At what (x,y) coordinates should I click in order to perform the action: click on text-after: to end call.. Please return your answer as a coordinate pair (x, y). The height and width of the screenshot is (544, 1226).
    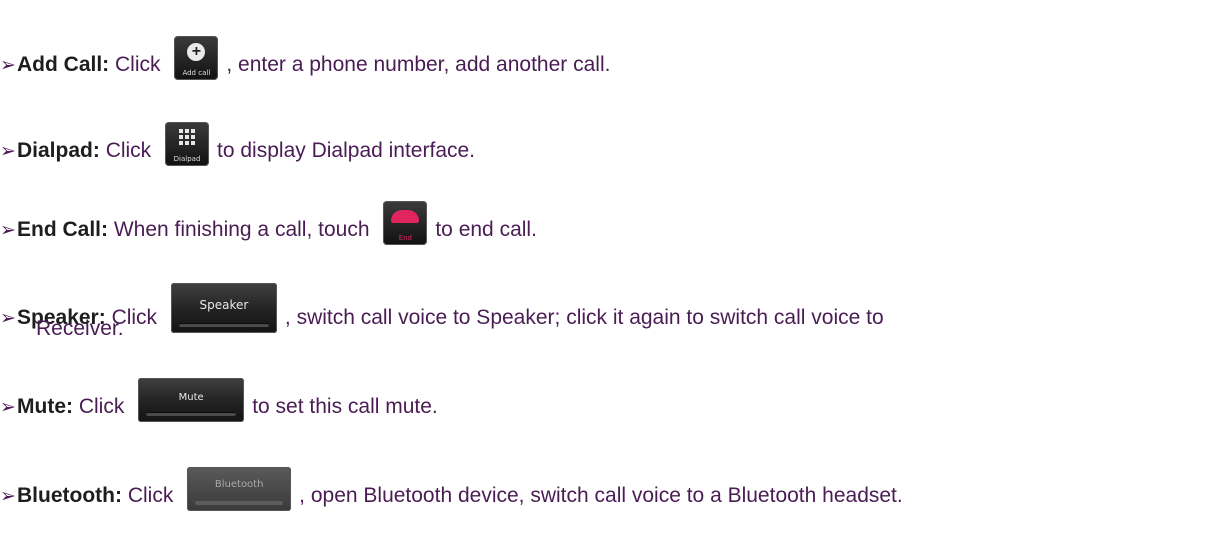
    Looking at the image, I should click on (486, 229).